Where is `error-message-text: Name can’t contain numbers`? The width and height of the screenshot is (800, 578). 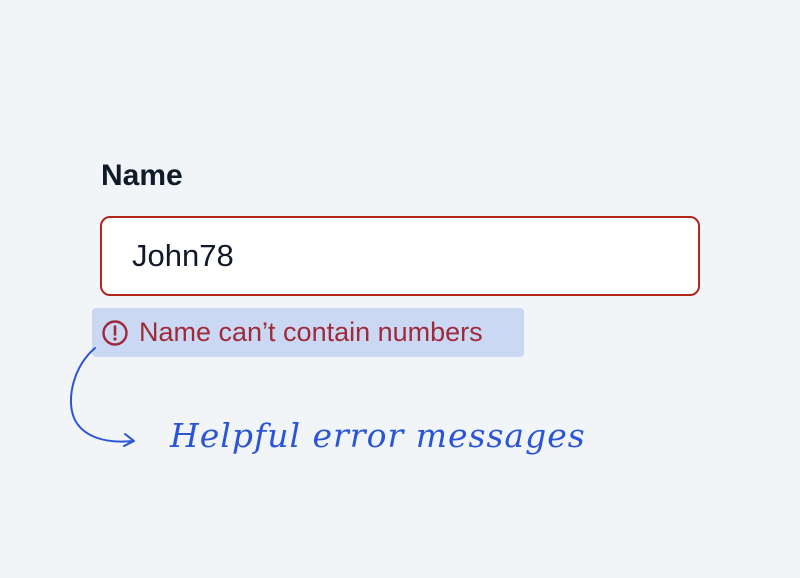
error-message-text: Name can’t contain numbers is located at coordinates (311, 332).